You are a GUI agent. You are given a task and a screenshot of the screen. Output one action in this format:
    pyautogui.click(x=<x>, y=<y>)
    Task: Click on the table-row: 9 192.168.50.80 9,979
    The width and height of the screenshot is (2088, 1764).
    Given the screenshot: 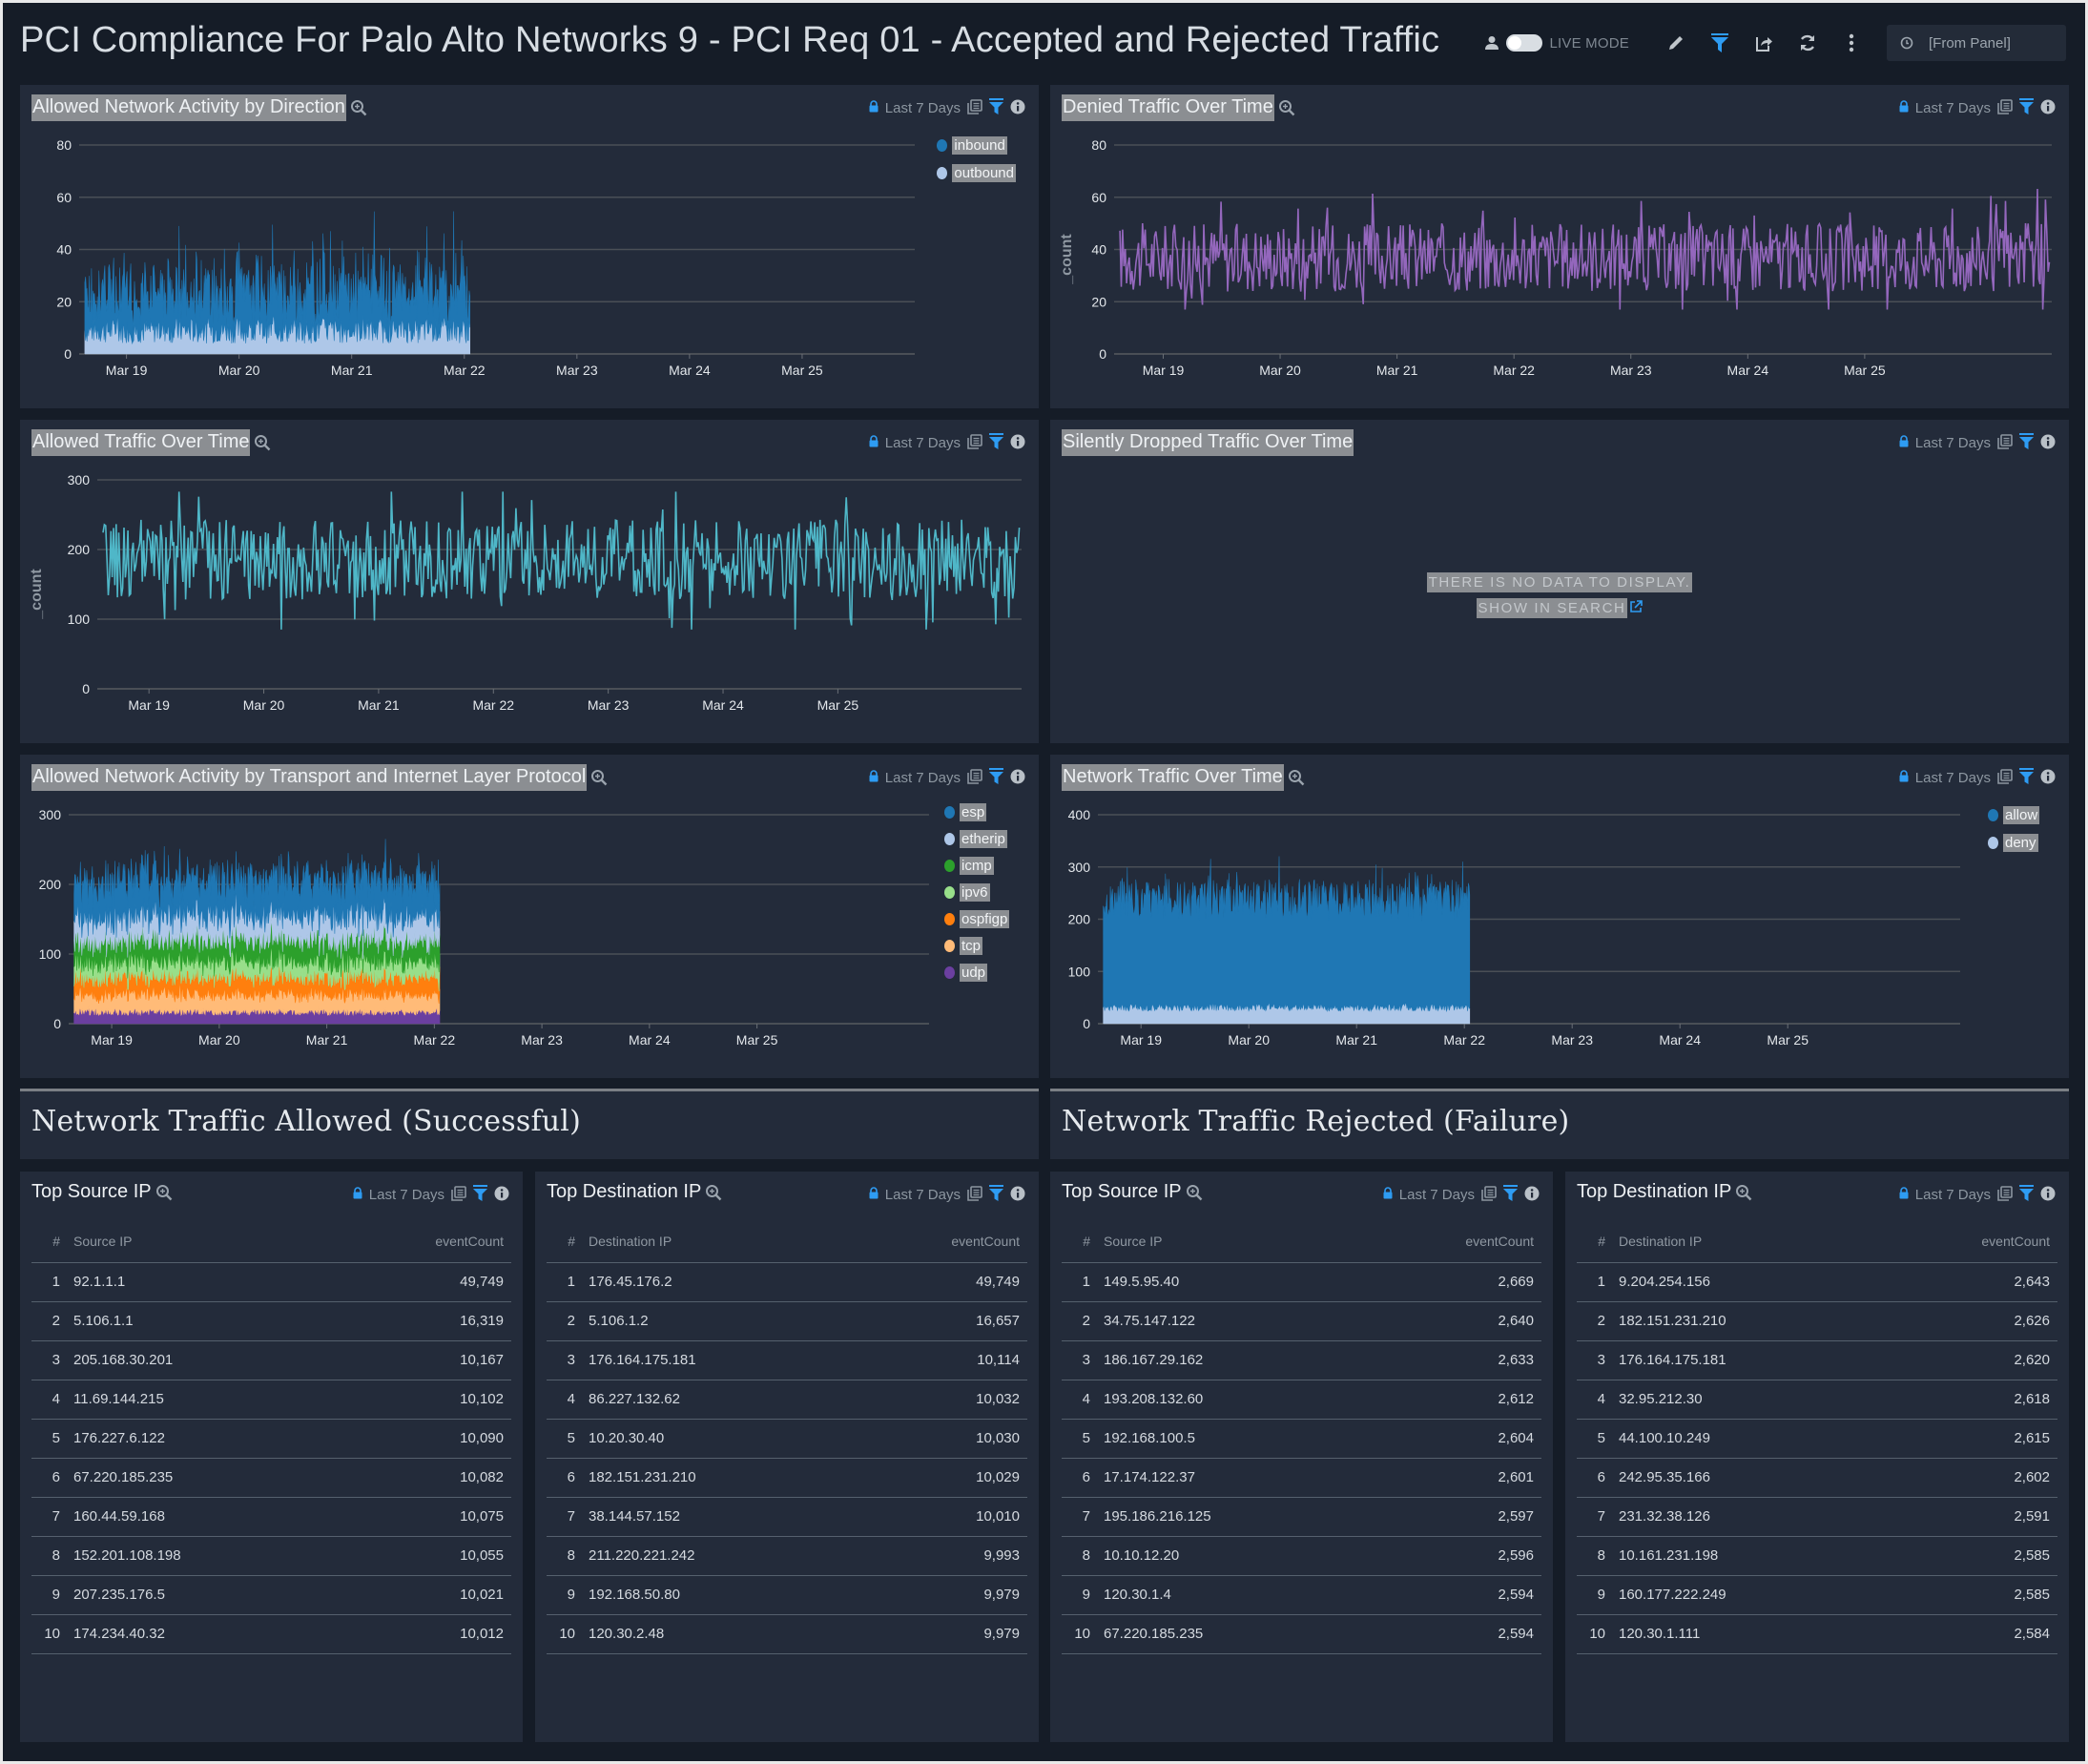 What is the action you would take?
    pyautogui.click(x=787, y=1595)
    